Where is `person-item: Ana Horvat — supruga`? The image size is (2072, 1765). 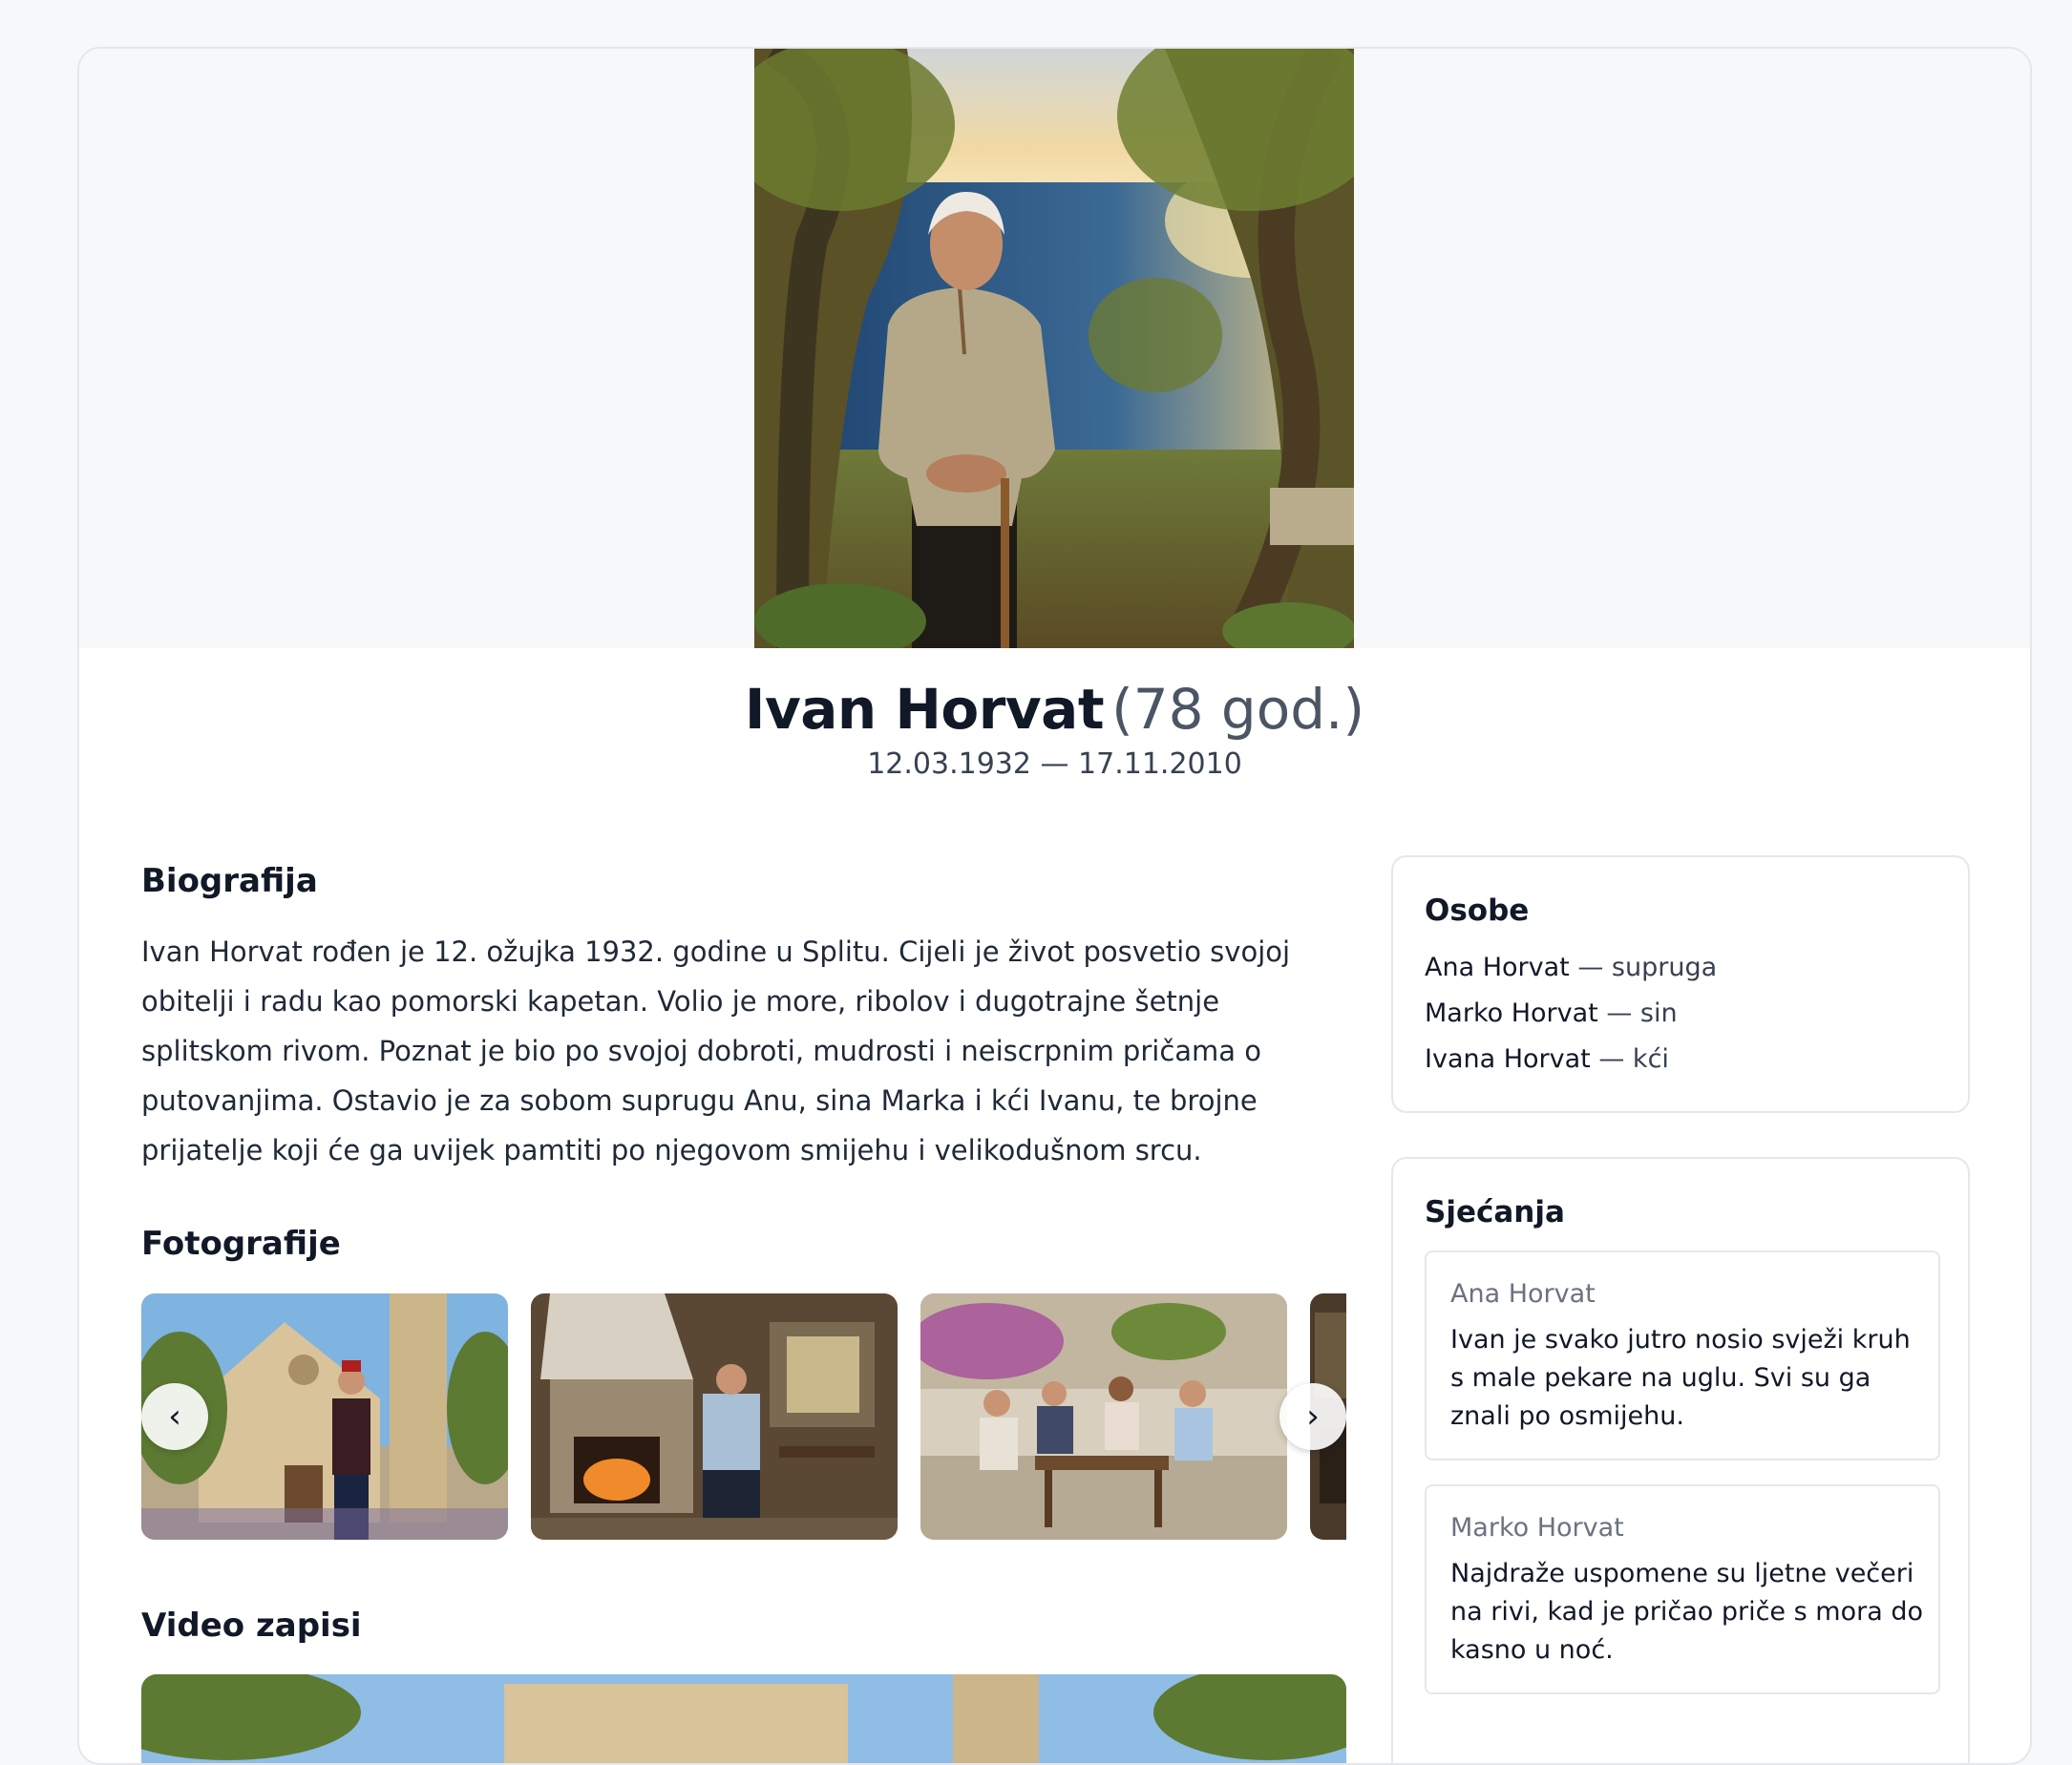
person-item: Ana Horvat — supruga is located at coordinates (1571, 967).